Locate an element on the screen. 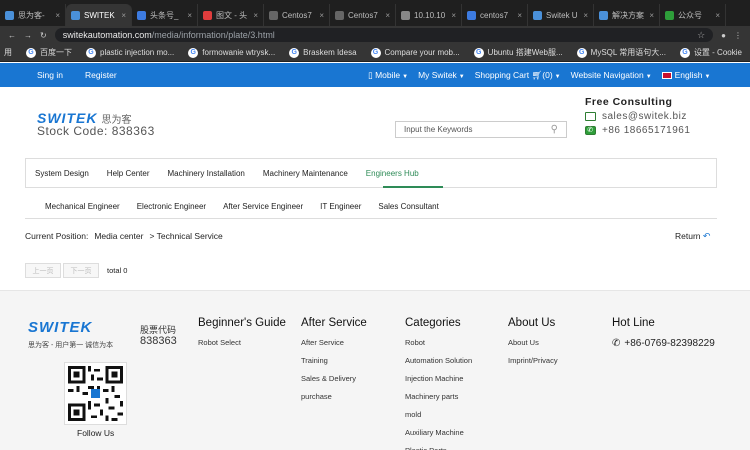  menu-tab: Machinery Maintenance is located at coordinates (305, 173).